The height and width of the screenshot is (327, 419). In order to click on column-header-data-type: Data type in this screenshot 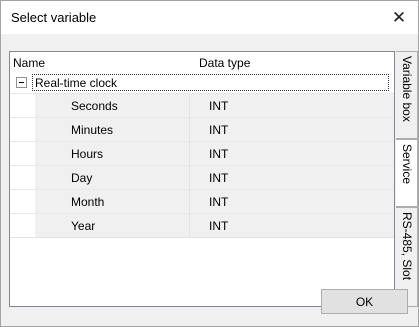, I will do `click(224, 63)`.